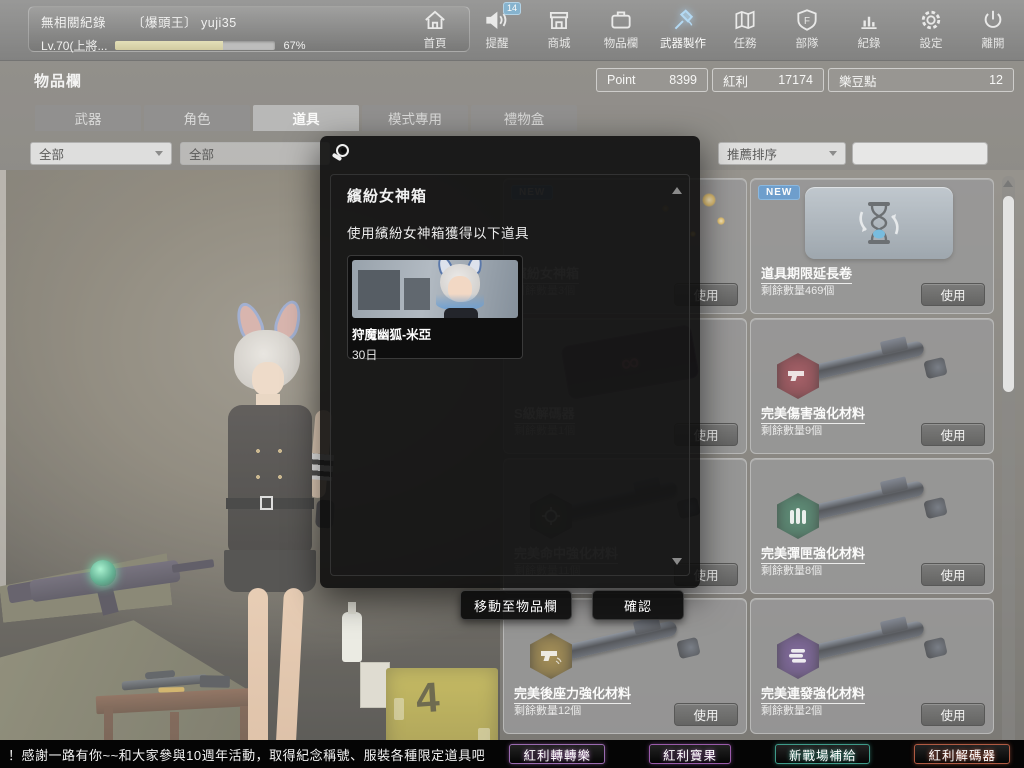  Describe the element at coordinates (683, 44) in the screenshot. I see `nav-label: 武器製作` at that location.